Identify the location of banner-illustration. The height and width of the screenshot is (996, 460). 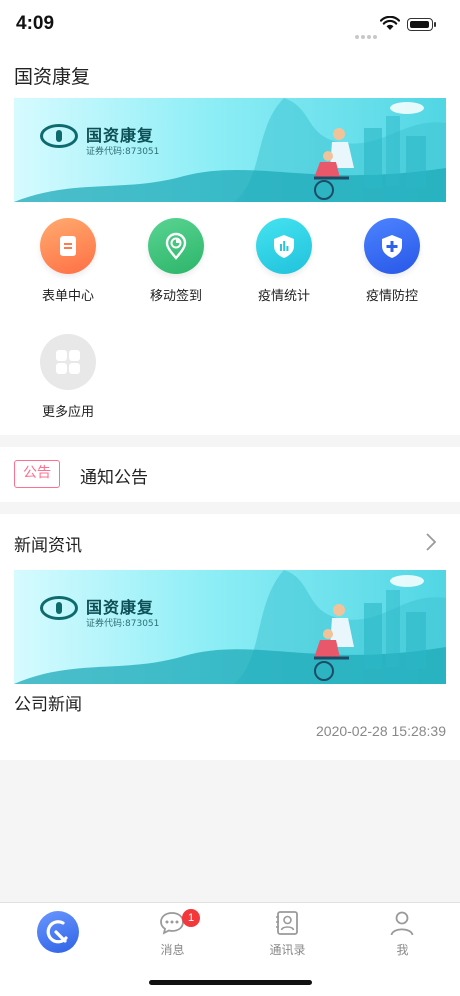
(230, 150).